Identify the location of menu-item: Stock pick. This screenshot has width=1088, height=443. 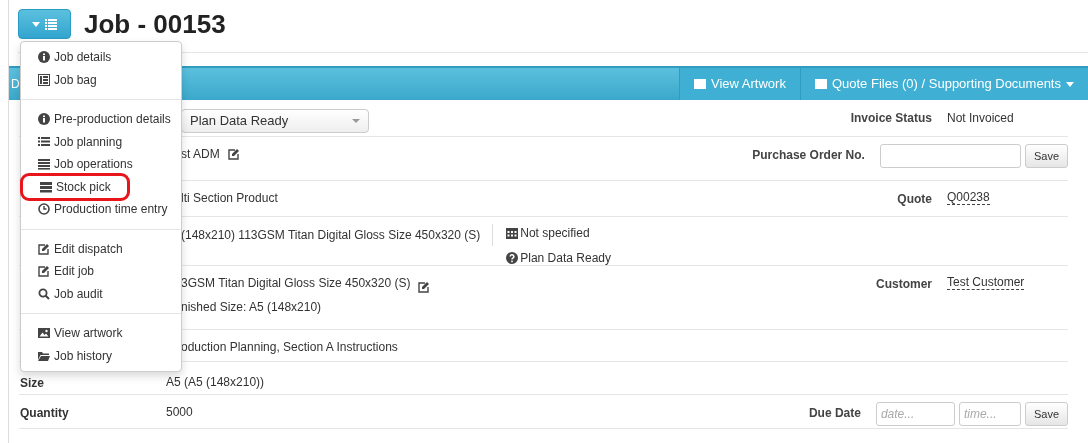
(75, 186).